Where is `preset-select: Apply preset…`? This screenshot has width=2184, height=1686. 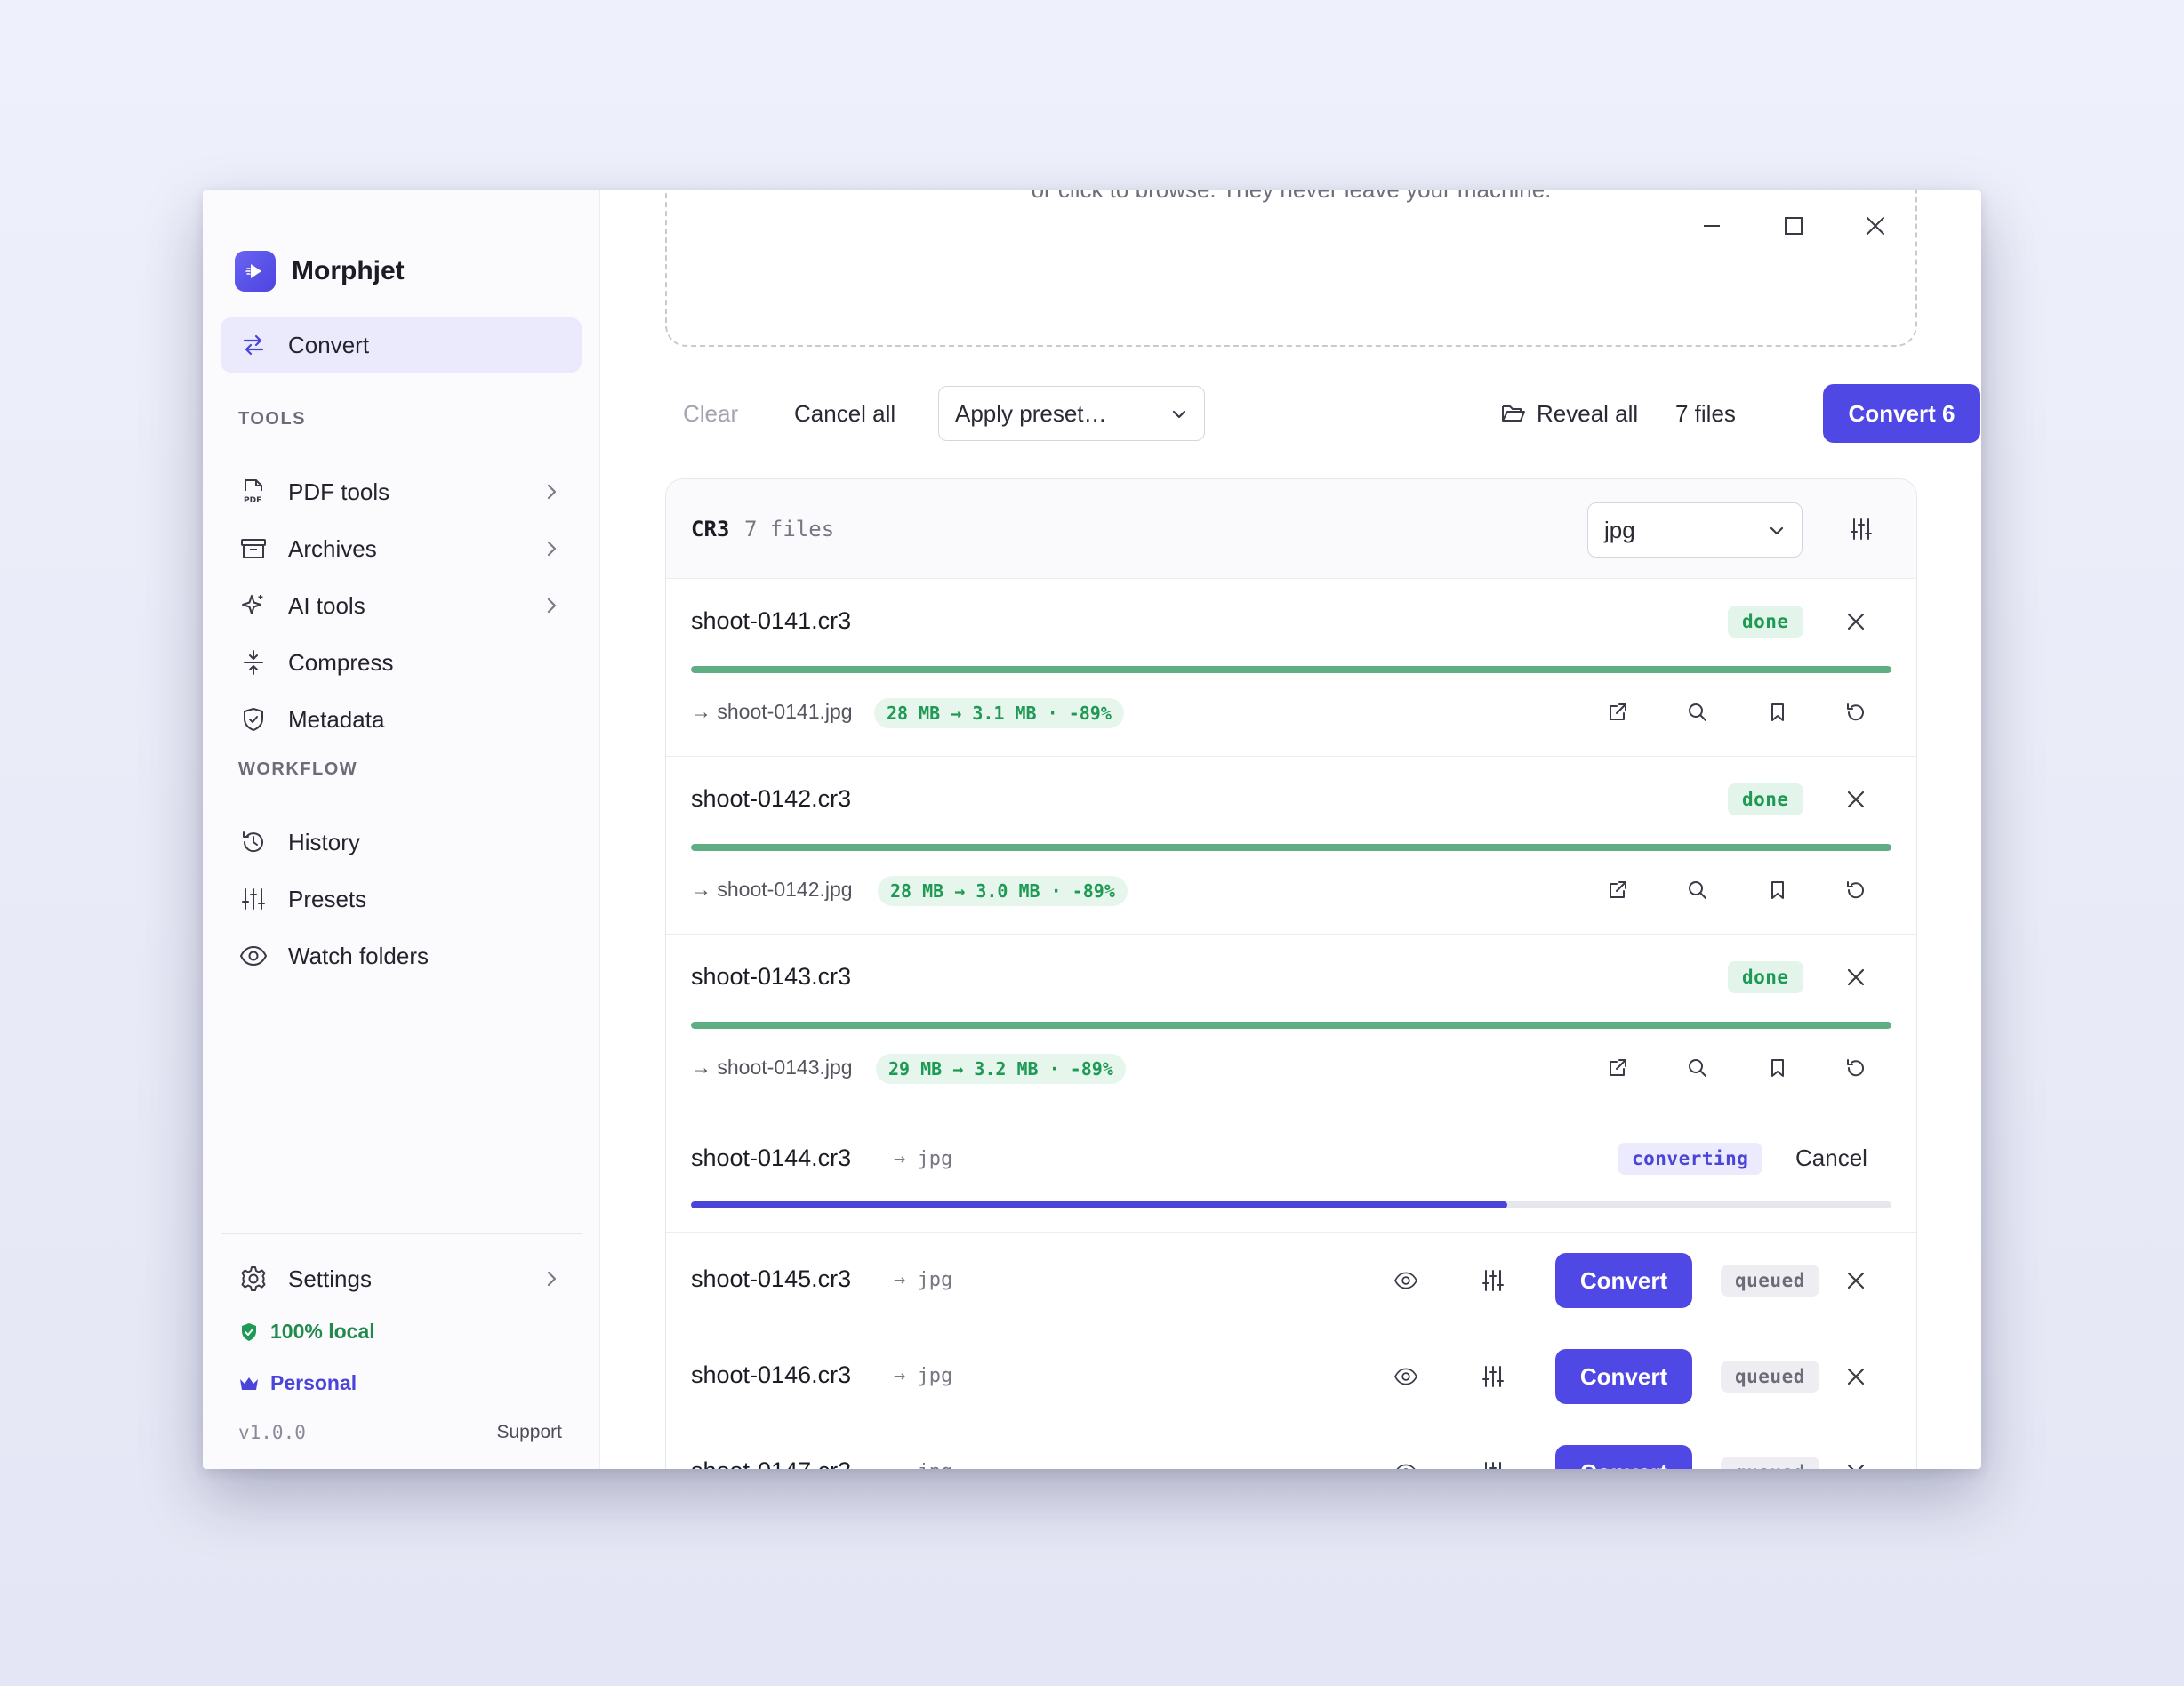 preset-select: Apply preset… is located at coordinates (1071, 413).